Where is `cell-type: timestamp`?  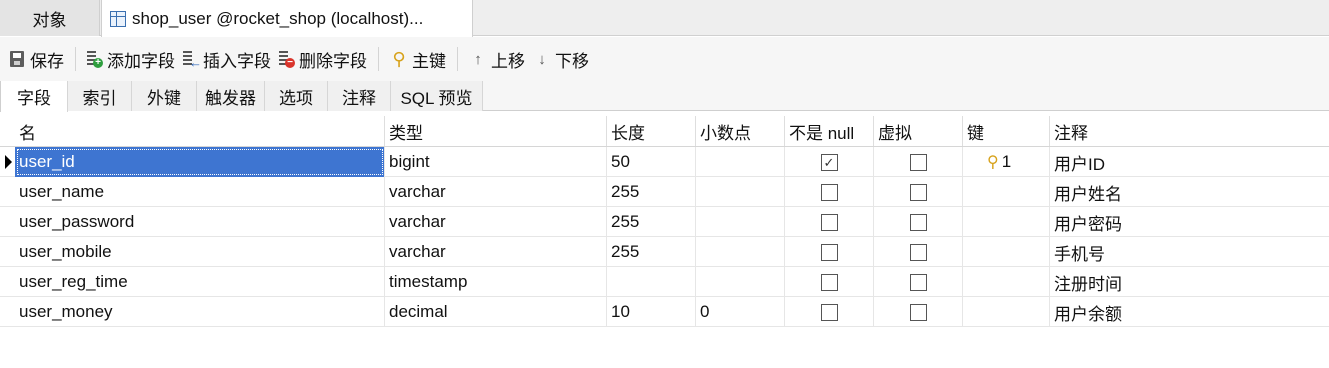
cell-type: timestamp is located at coordinates (496, 282).